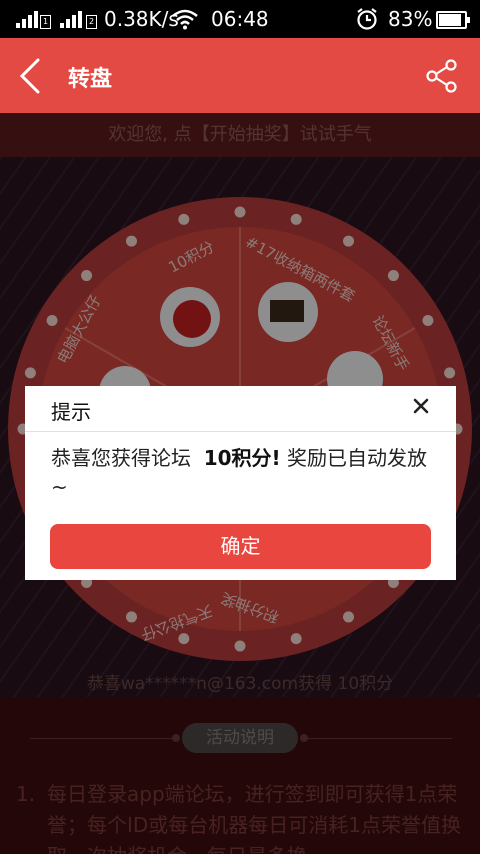 This screenshot has width=480, height=854. Describe the element at coordinates (367, 19) in the screenshot. I see `alarm-icon` at that location.